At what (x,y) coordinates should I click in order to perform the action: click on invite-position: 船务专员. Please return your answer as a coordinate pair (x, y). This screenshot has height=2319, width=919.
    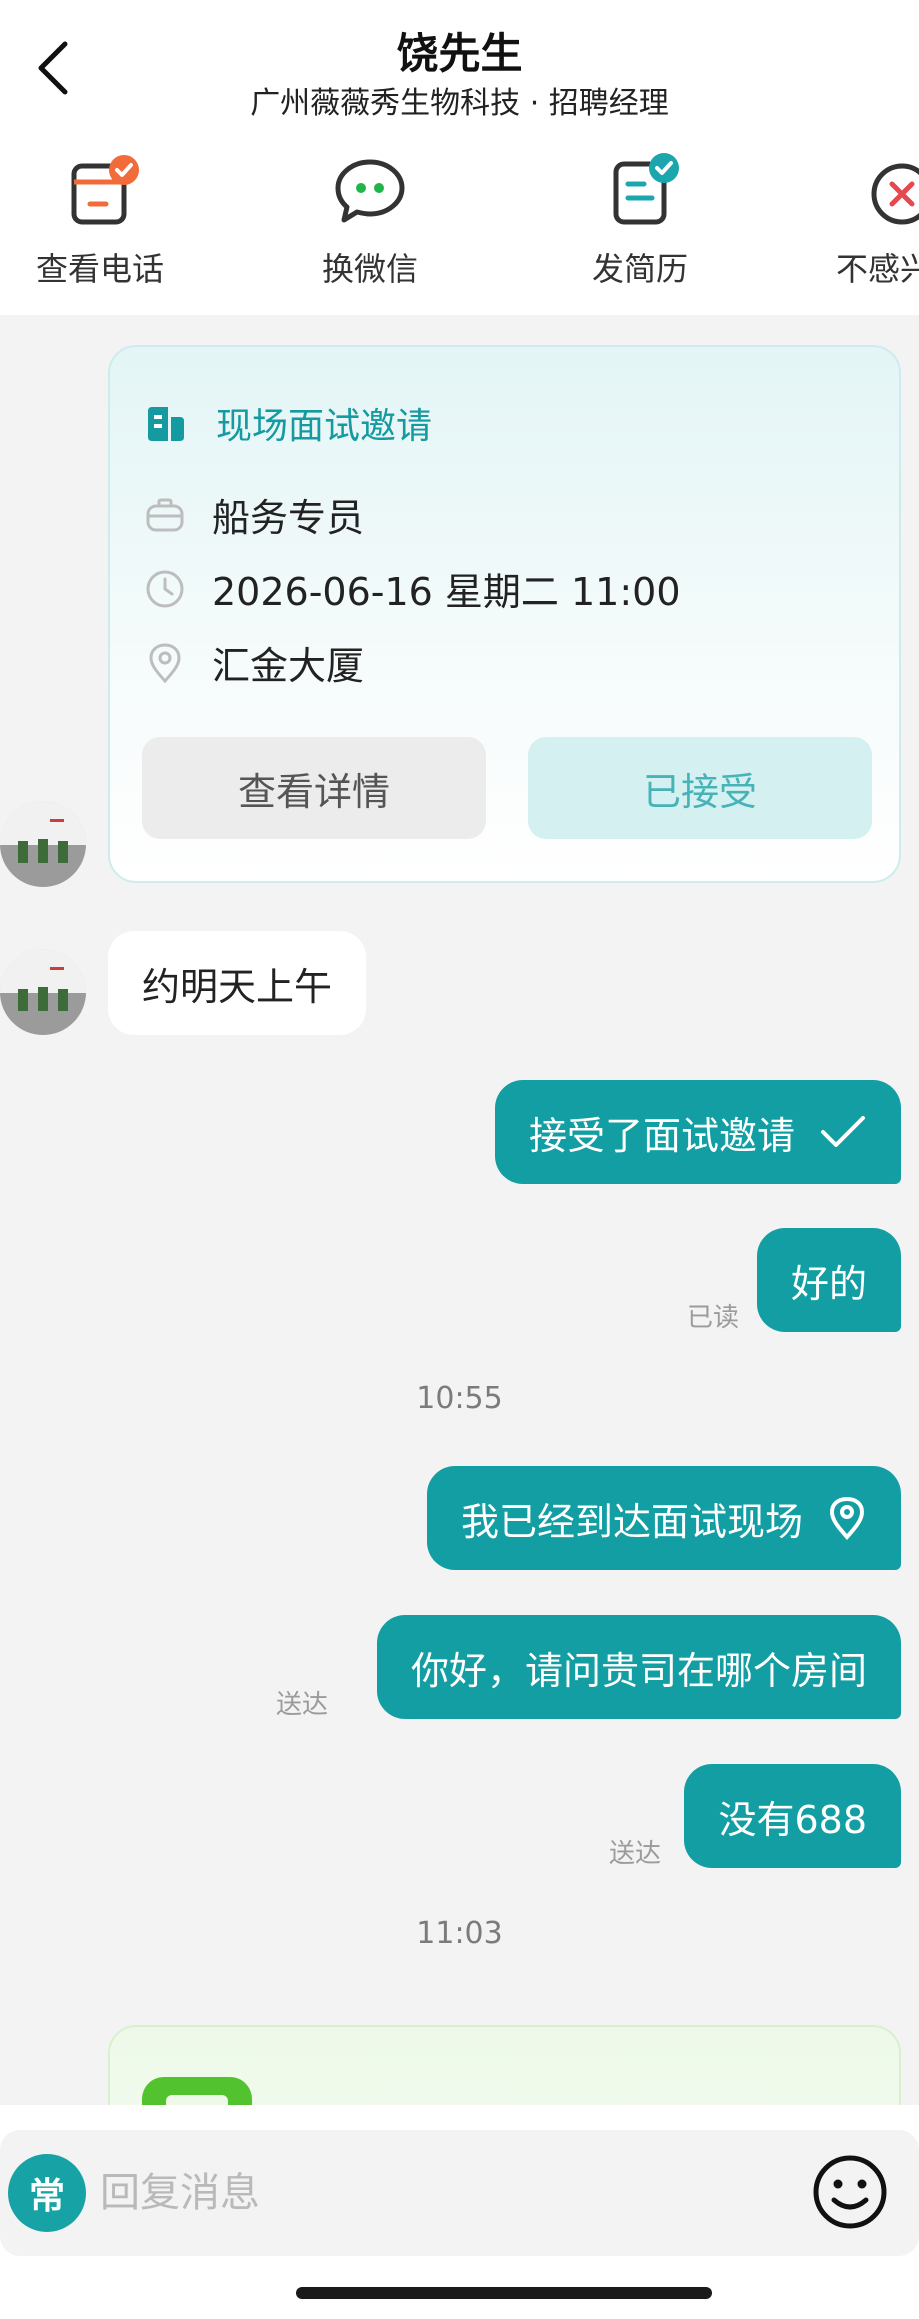
    Looking at the image, I should click on (288, 518).